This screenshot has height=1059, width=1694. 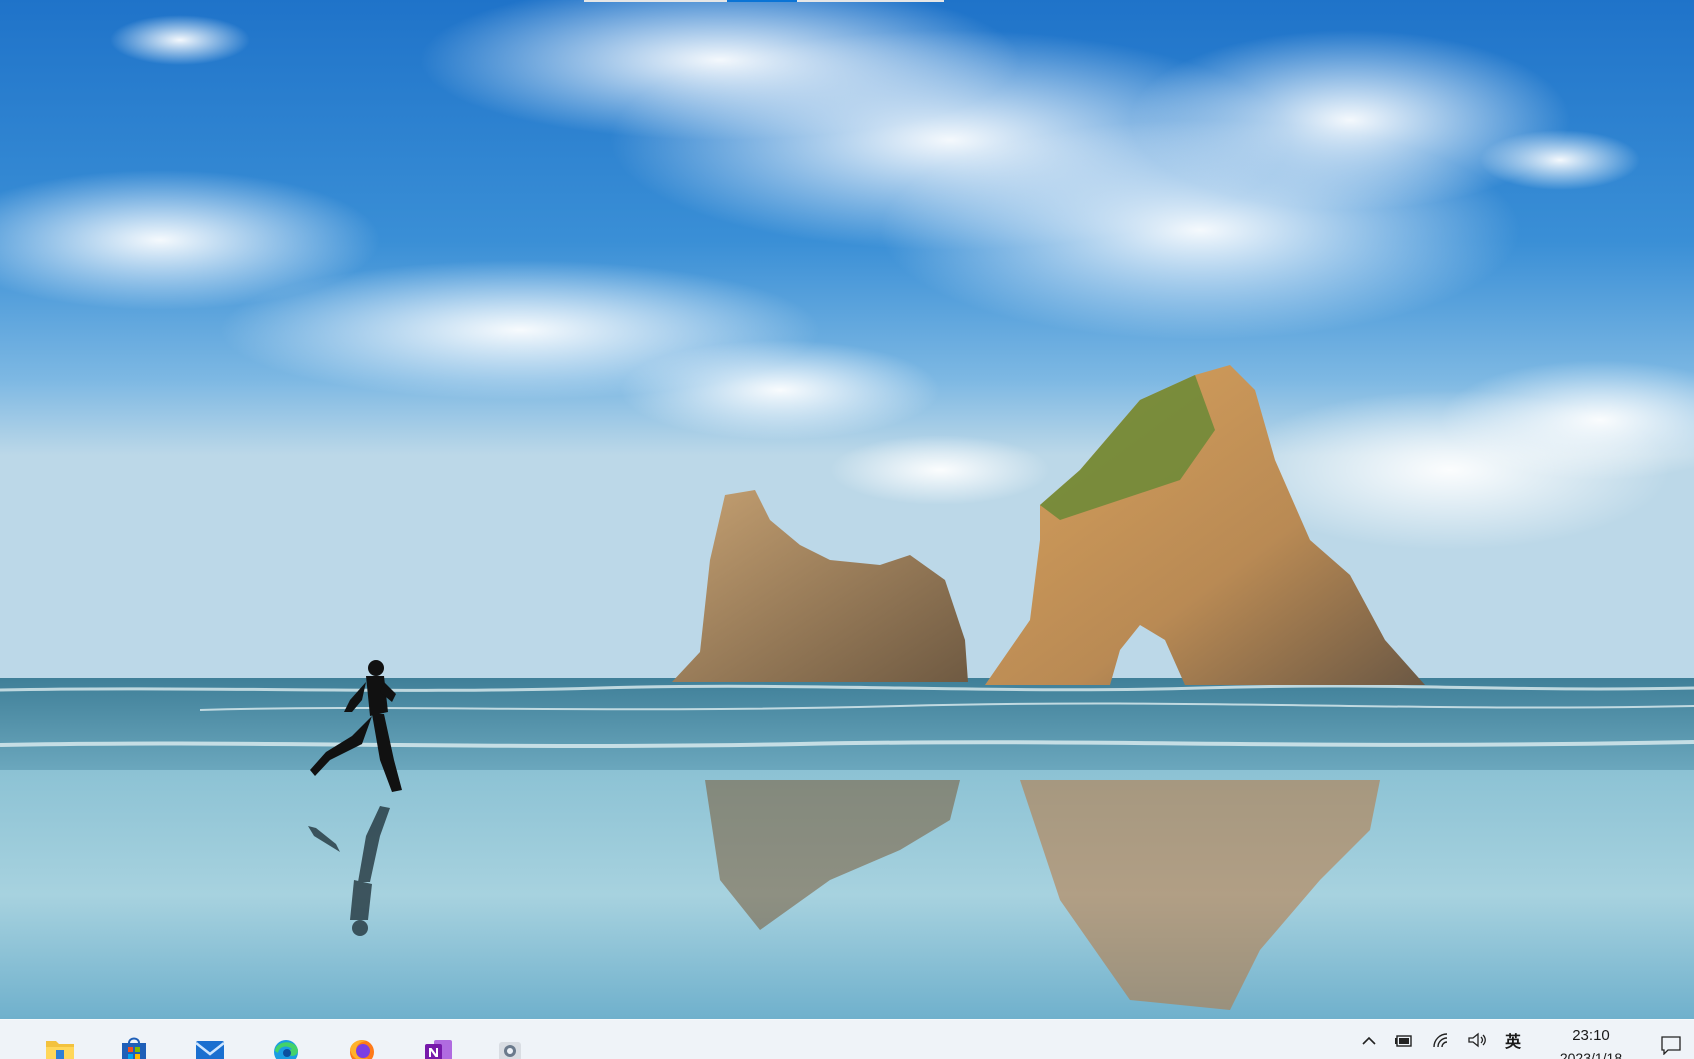 What do you see at coordinates (60, 1050) in the screenshot?
I see `folder-icon` at bounding box center [60, 1050].